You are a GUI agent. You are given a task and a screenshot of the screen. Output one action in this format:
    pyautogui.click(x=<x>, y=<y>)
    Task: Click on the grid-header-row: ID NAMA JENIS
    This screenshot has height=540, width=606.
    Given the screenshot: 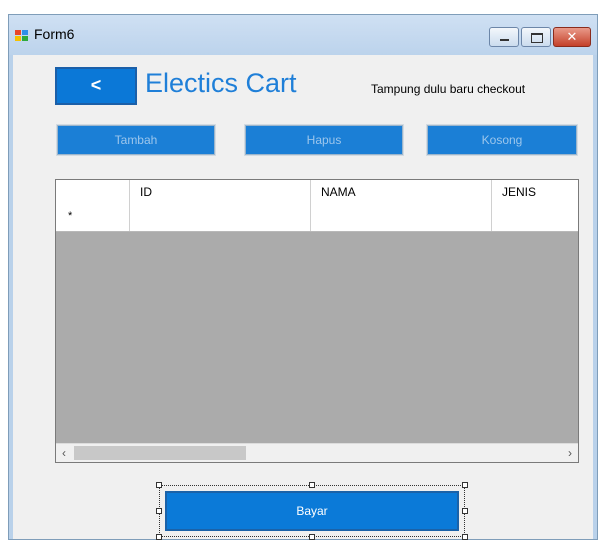 What is the action you would take?
    pyautogui.click(x=317, y=192)
    